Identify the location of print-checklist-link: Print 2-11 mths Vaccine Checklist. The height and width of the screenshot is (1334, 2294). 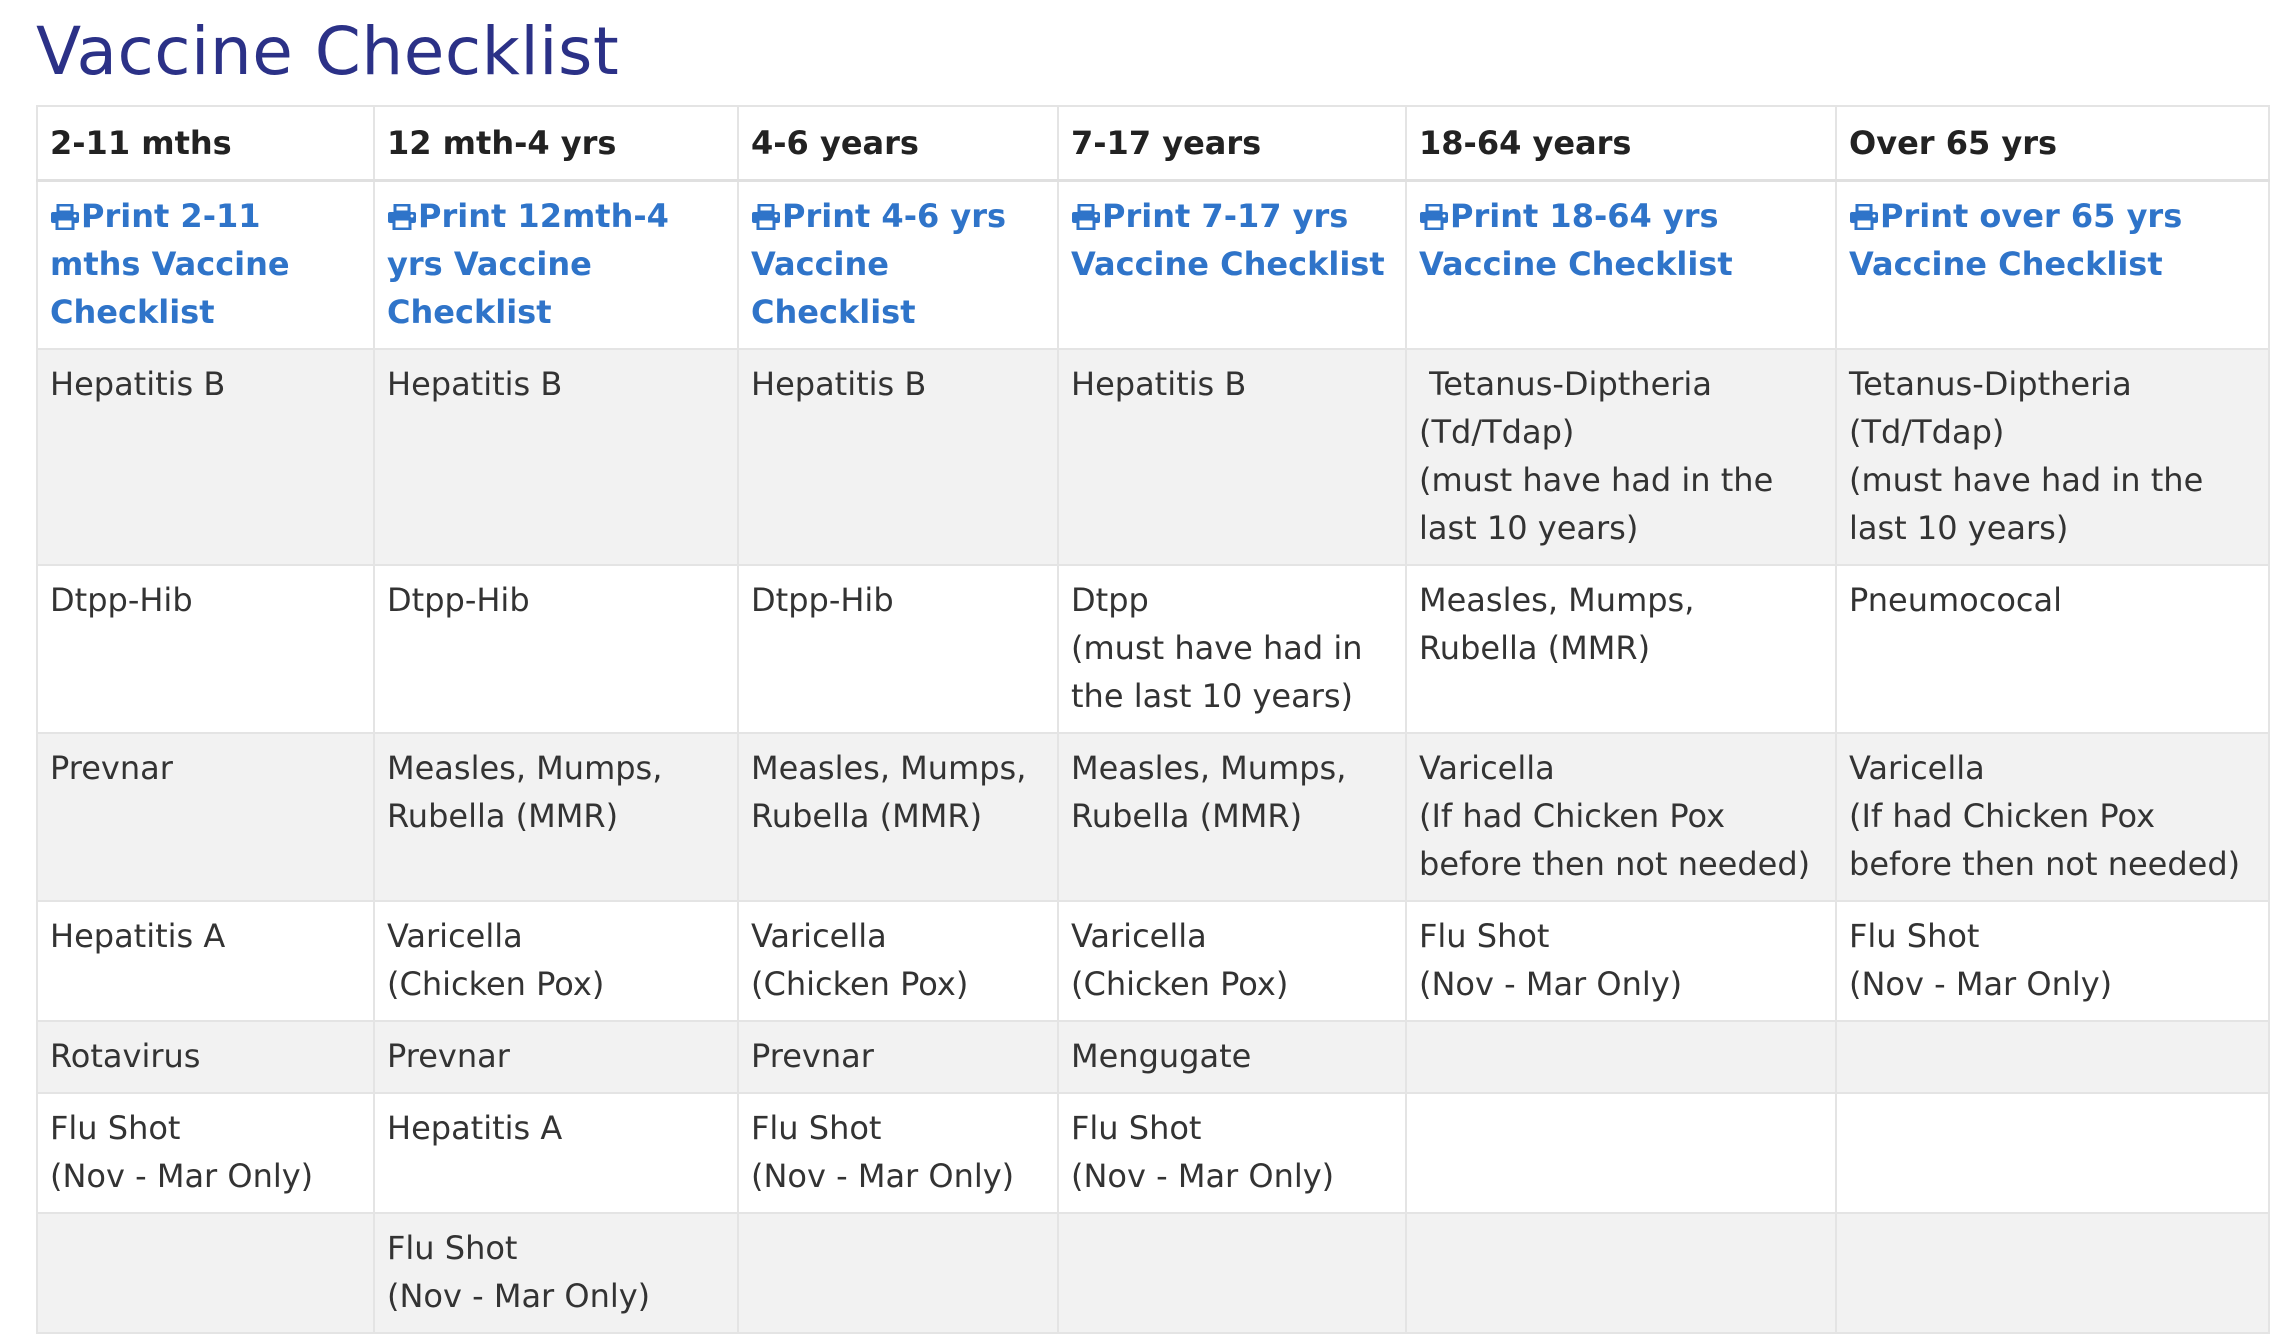
(170, 264).